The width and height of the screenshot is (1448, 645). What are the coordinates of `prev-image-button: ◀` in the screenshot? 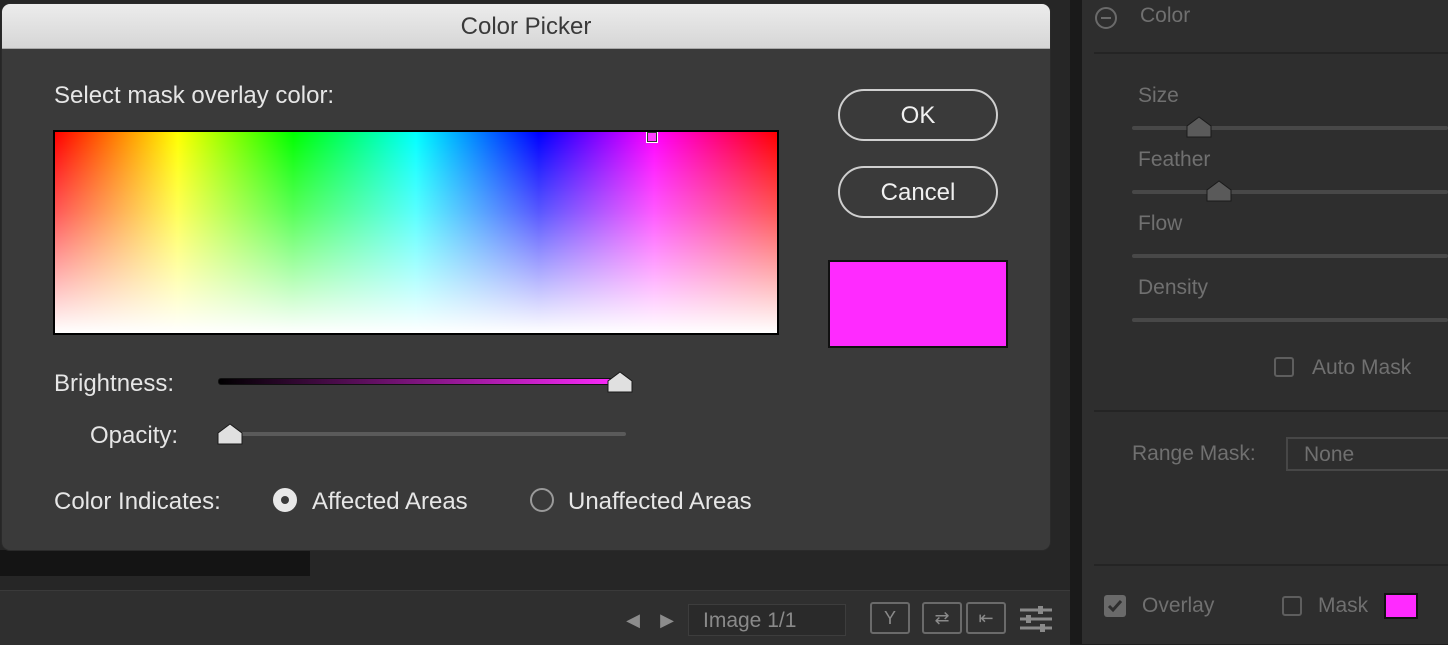 It's located at (633, 620).